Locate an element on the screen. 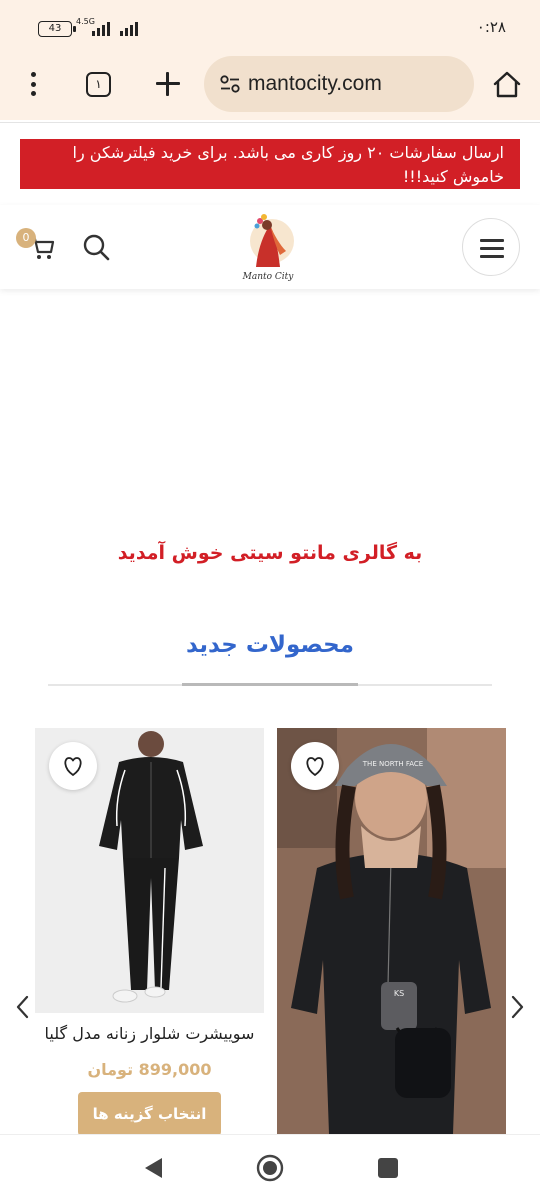 The width and height of the screenshot is (540, 1200). more-options-icon is located at coordinates (33, 84).